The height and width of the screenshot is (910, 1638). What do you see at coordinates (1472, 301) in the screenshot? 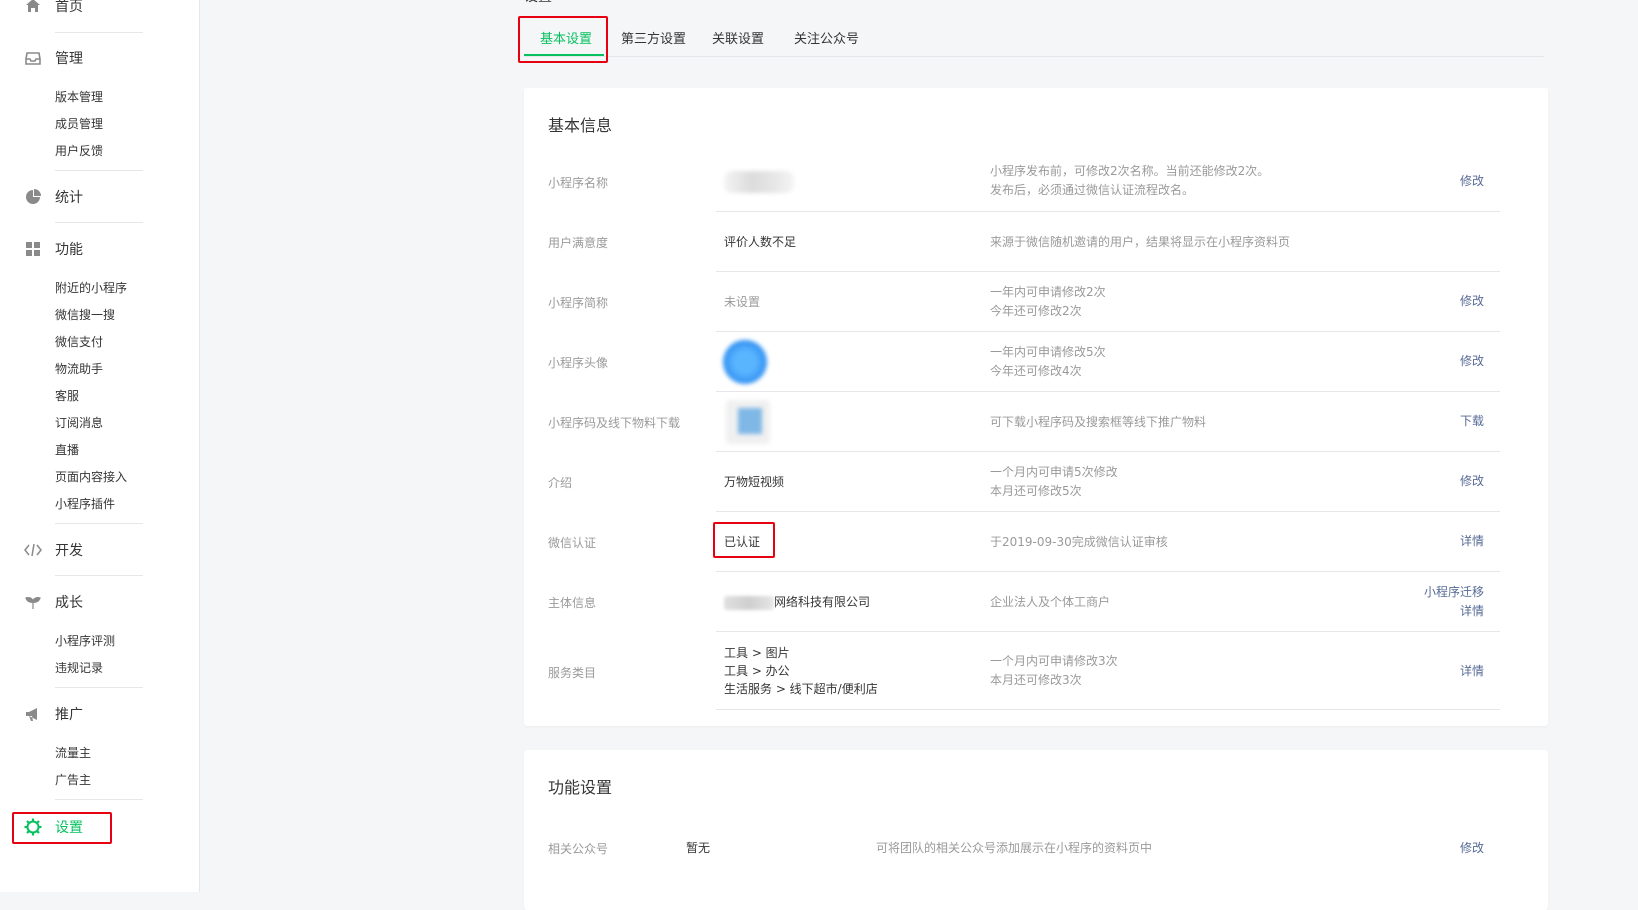
I see `edit-short-name-link: 修改` at bounding box center [1472, 301].